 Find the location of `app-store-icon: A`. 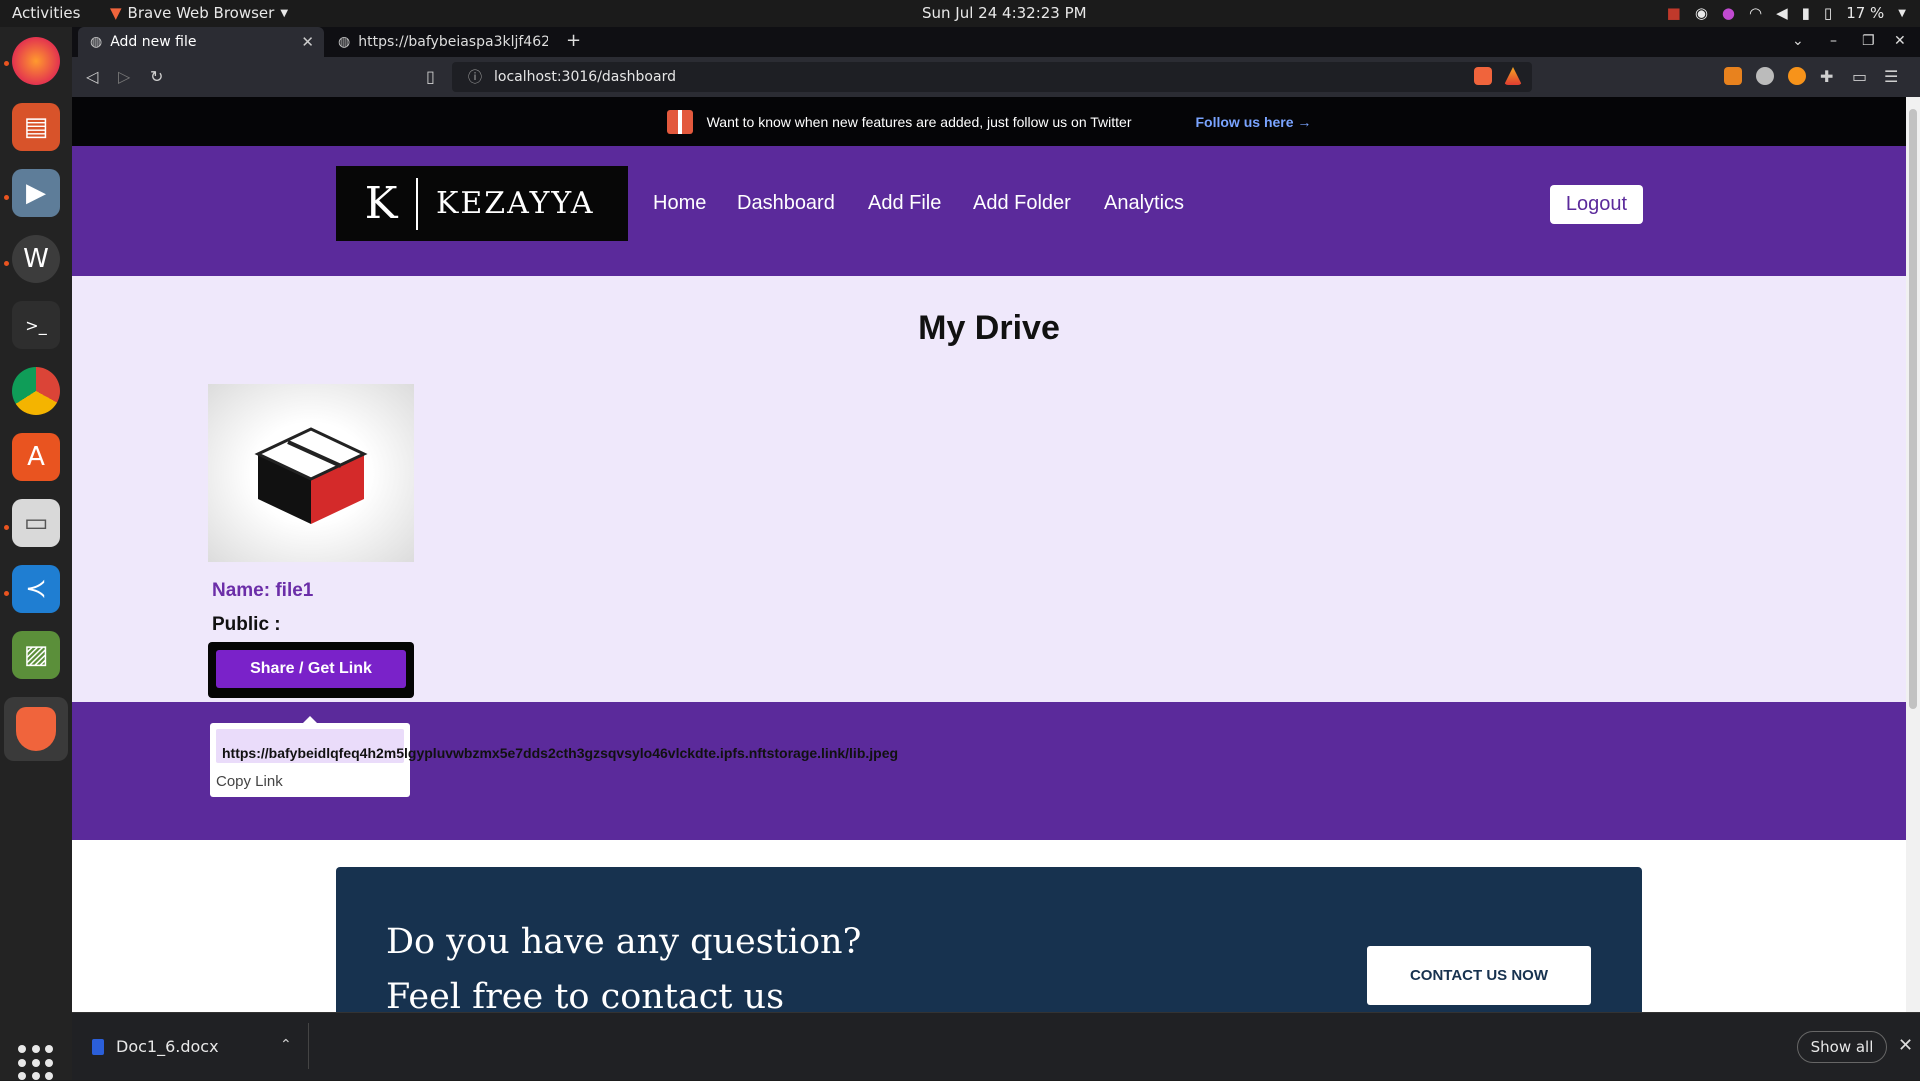

app-store-icon: A is located at coordinates (36, 457).